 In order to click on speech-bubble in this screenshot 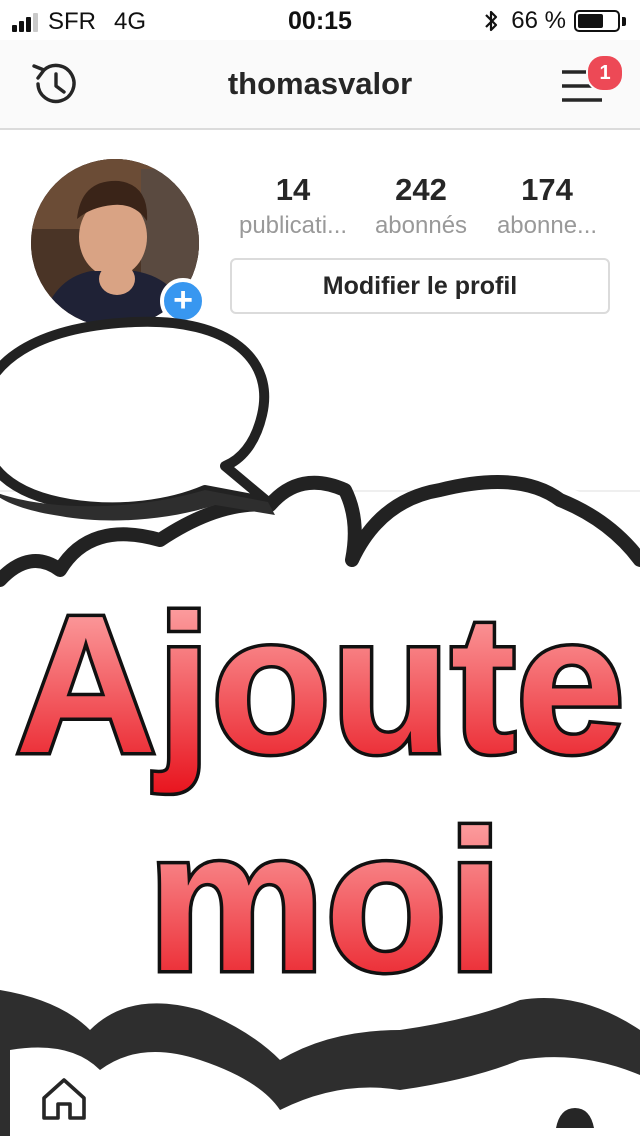, I will do `click(136, 414)`.